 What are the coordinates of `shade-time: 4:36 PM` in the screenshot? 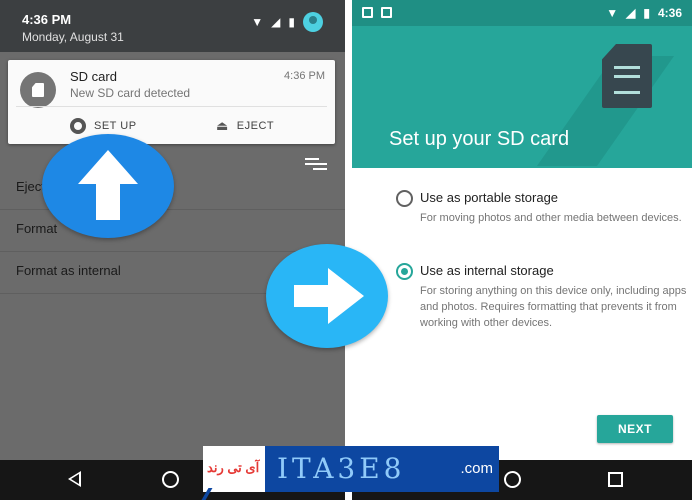 It's located at (47, 19).